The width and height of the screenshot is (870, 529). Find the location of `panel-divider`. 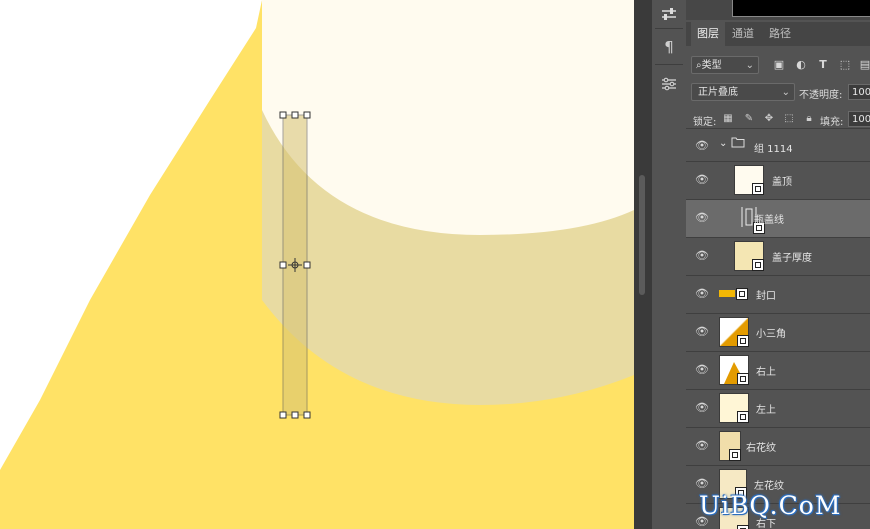

panel-divider is located at coordinates (643, 264).